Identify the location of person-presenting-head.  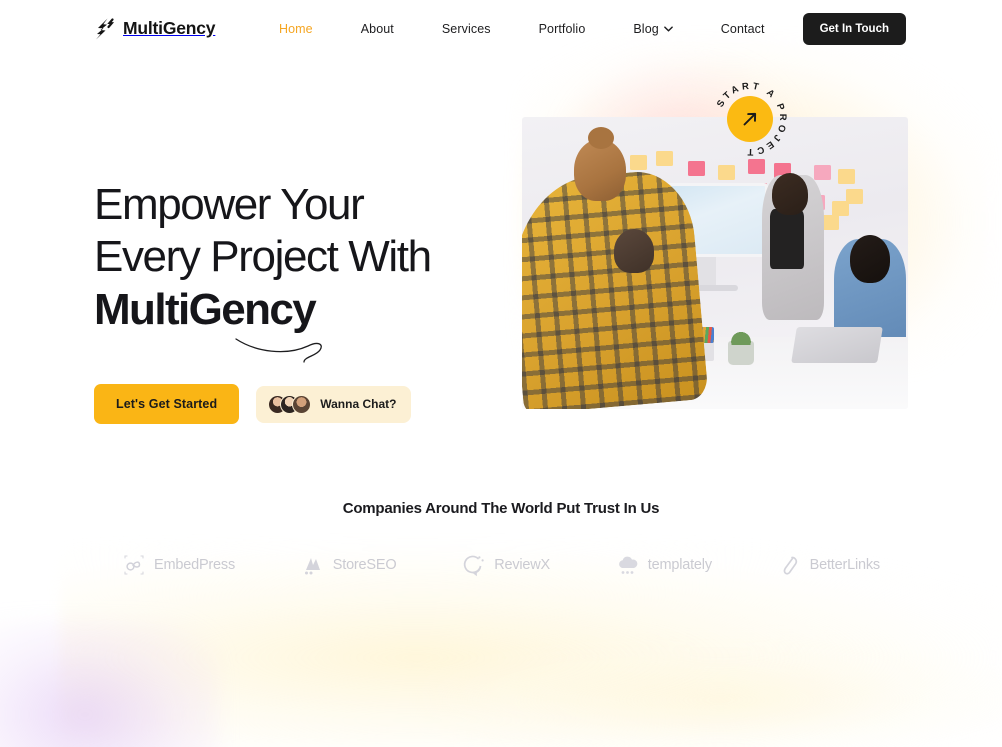
(790, 194).